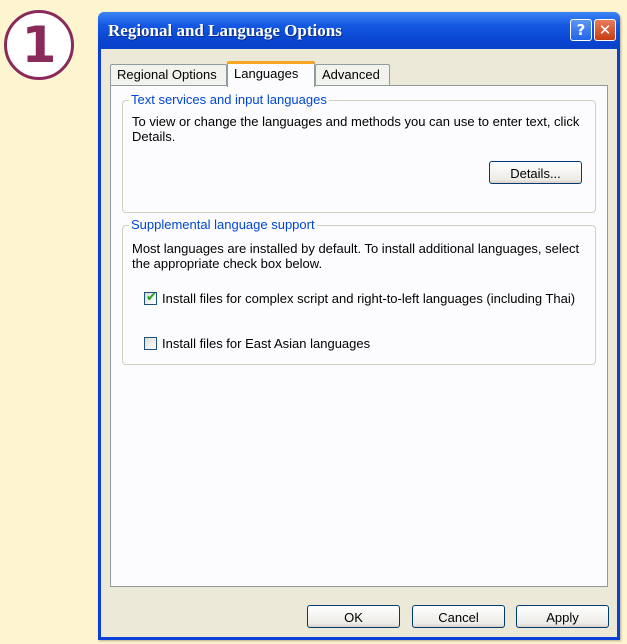 This screenshot has height=644, width=627. Describe the element at coordinates (168, 74) in the screenshot. I see `tab-regional-options: Regional Options` at that location.